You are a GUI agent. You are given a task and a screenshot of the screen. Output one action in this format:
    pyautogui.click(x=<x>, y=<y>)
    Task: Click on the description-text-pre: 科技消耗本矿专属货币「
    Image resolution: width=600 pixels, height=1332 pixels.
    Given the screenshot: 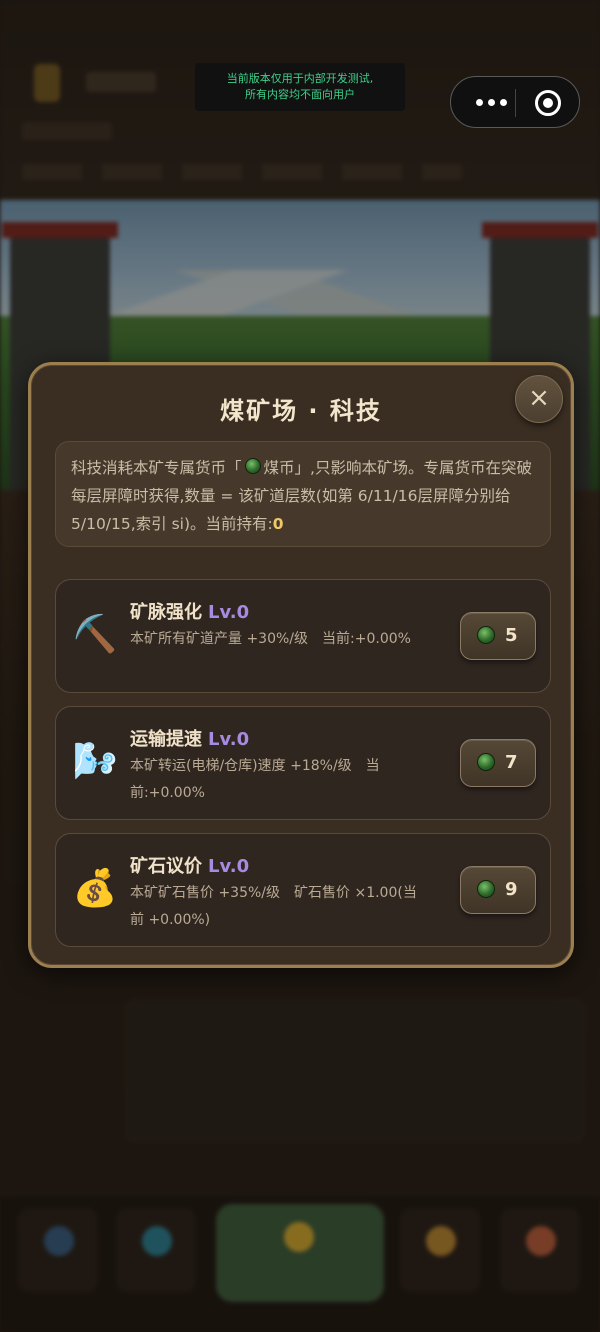 What is the action you would take?
    pyautogui.click(x=156, y=468)
    